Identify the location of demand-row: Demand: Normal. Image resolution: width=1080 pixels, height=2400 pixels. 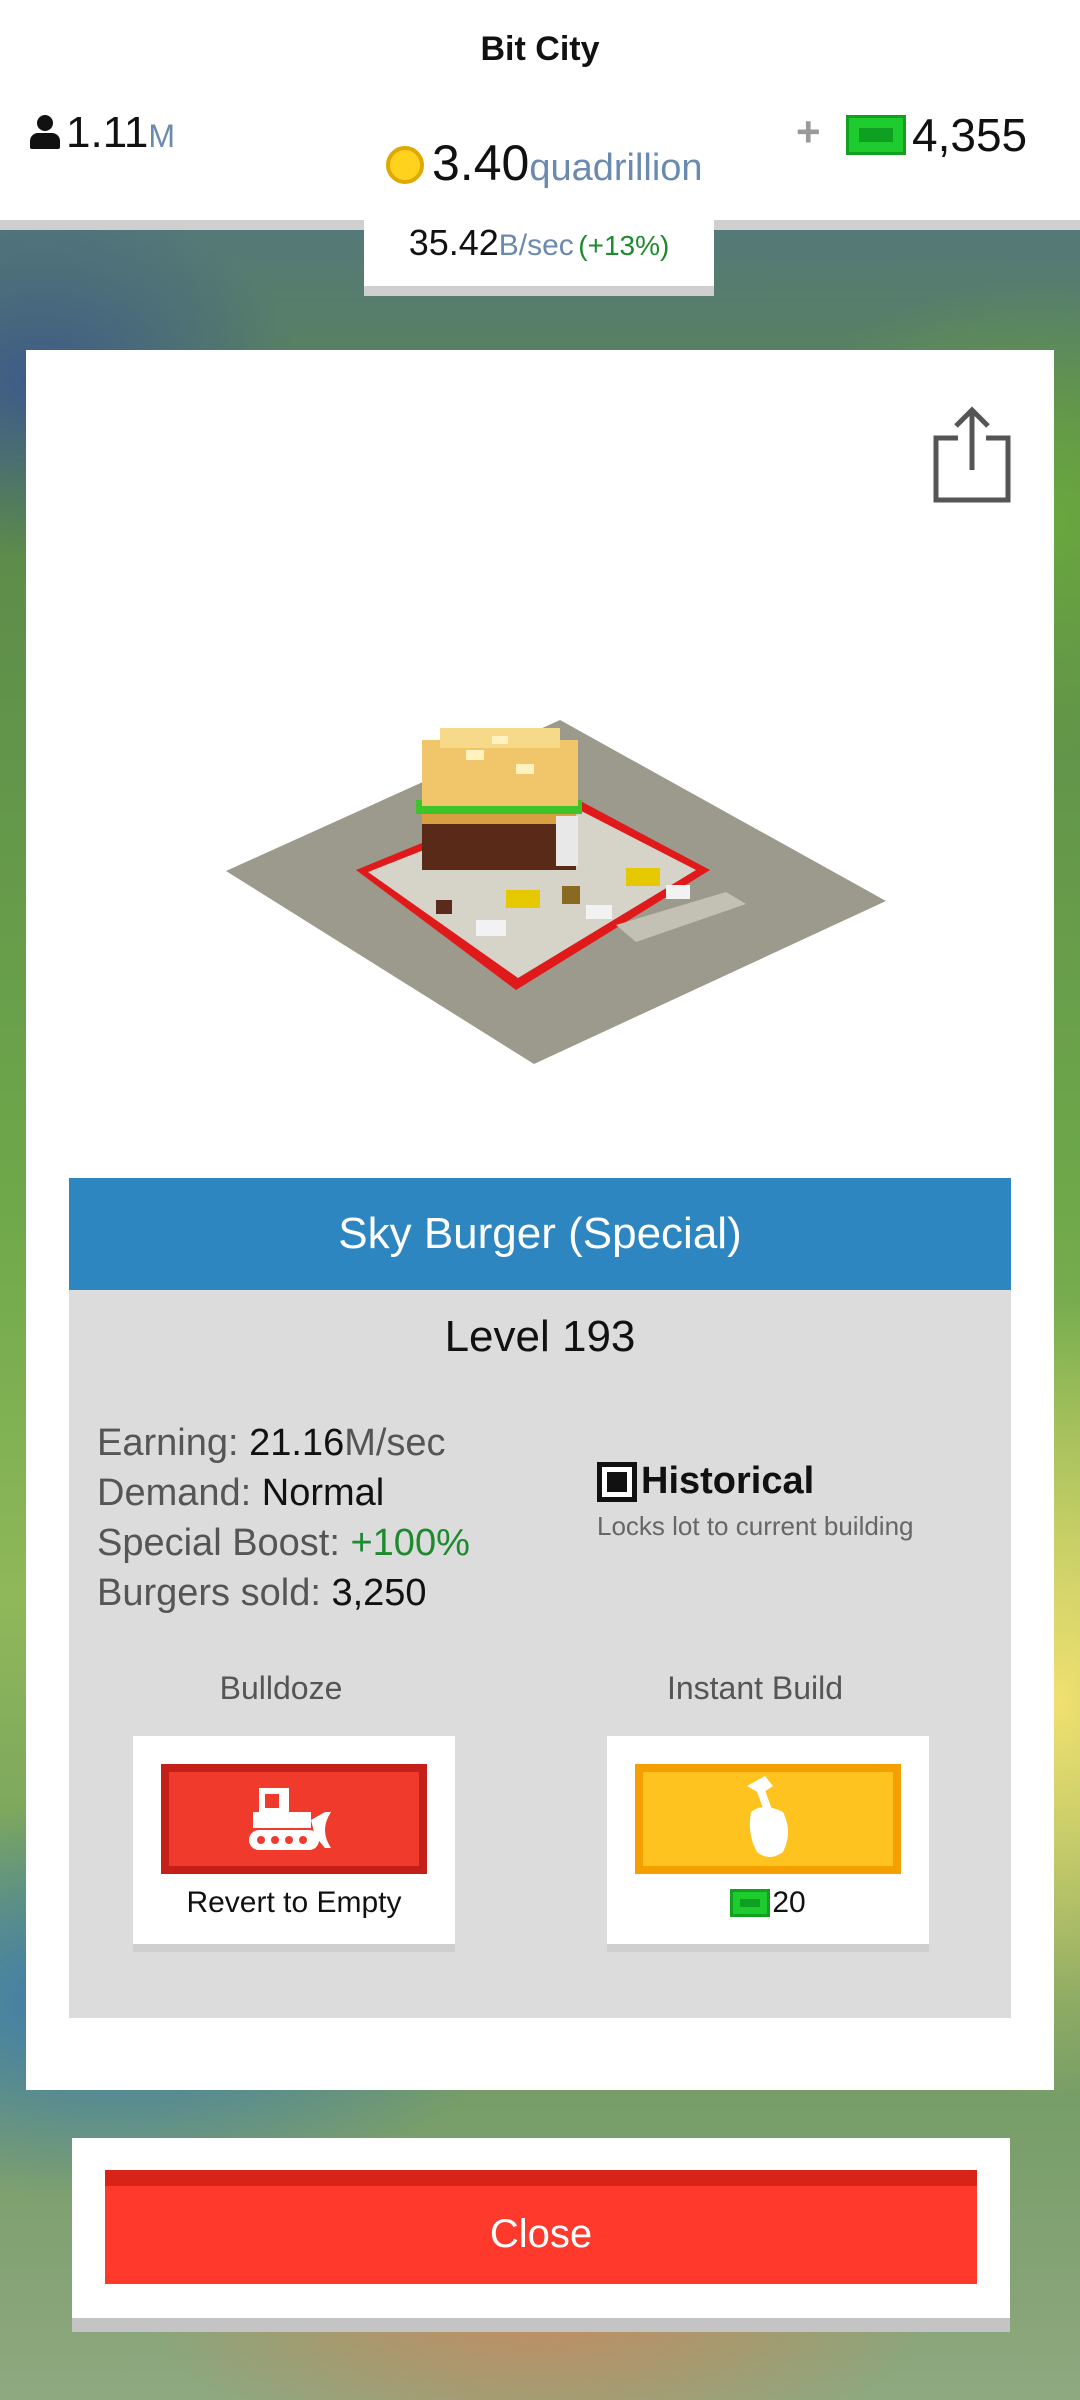
(283, 1493).